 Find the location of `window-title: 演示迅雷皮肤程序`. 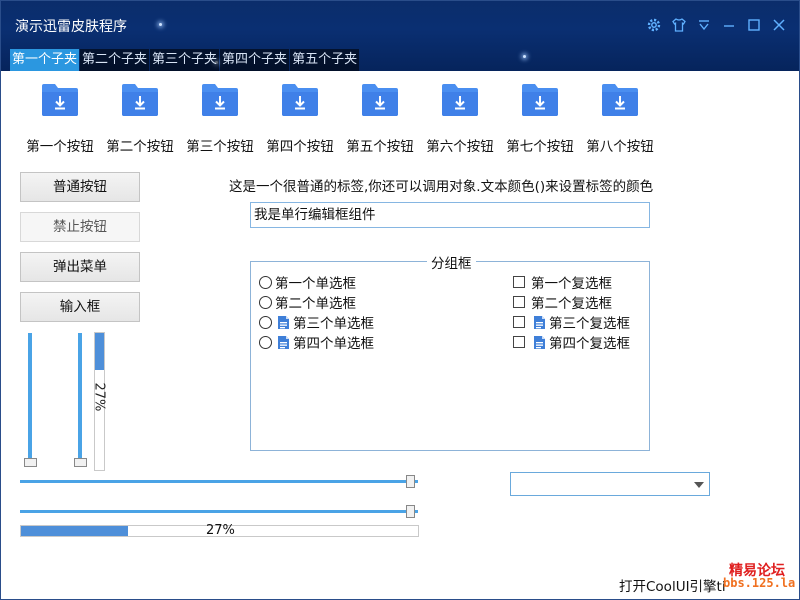

window-title: 演示迅雷皮肤程序 is located at coordinates (71, 27).